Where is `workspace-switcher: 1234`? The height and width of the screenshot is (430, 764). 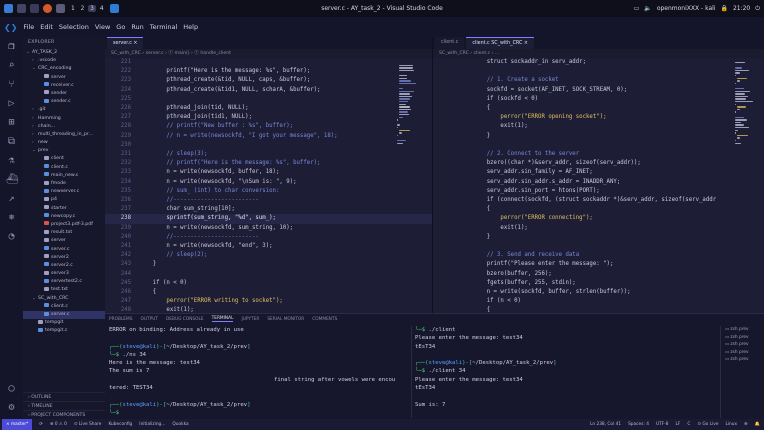
workspace-switcher: 1234 is located at coordinates (87, 8).